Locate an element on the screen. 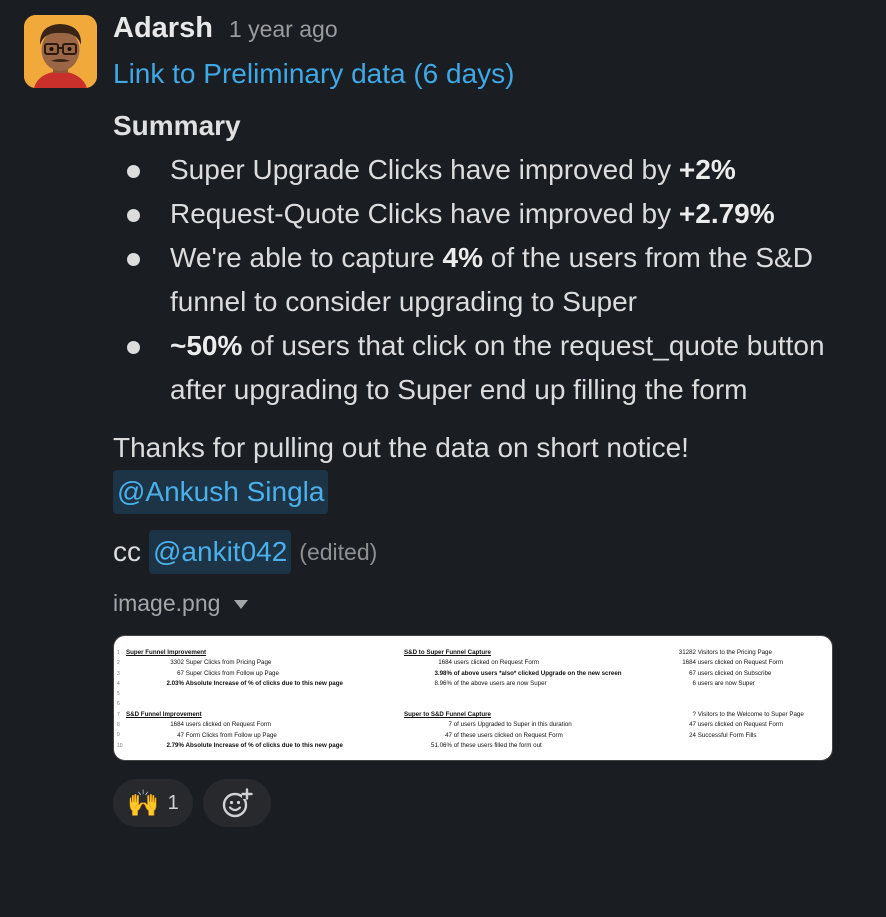  sheet-section-title: Super to S&D Funnel Capture is located at coordinates (447, 715).